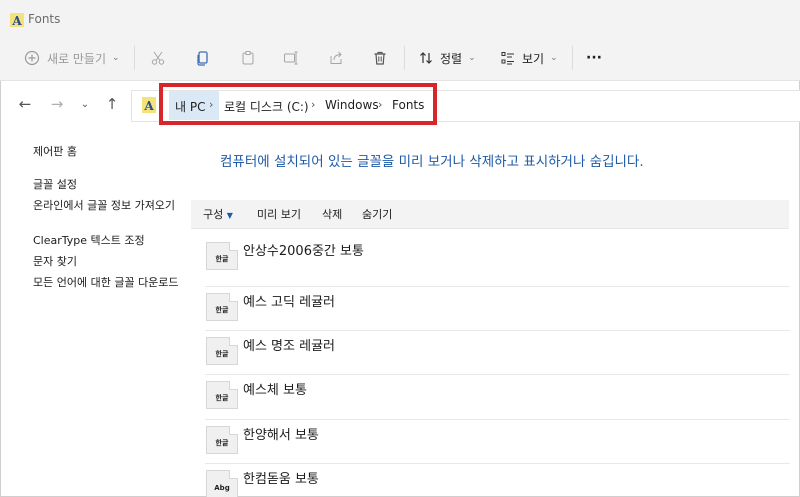  What do you see at coordinates (108, 240) in the screenshot?
I see `adjust-cleartype-link: ClearType 텍스트 조정` at bounding box center [108, 240].